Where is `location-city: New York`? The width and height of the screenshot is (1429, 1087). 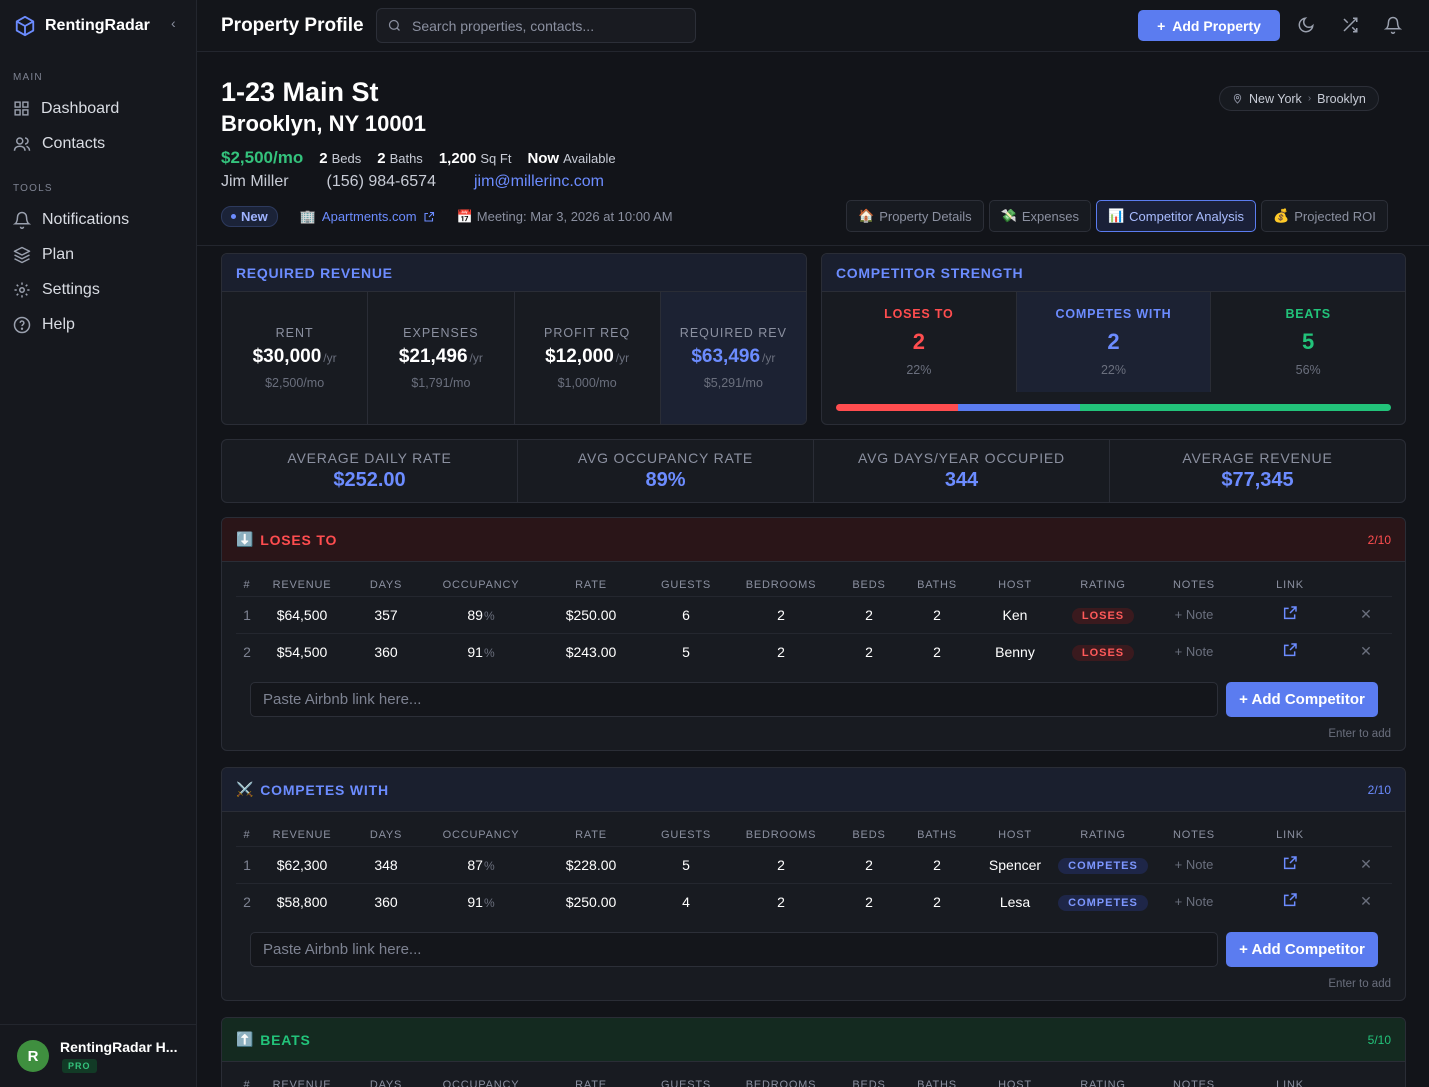 location-city: New York is located at coordinates (1275, 99).